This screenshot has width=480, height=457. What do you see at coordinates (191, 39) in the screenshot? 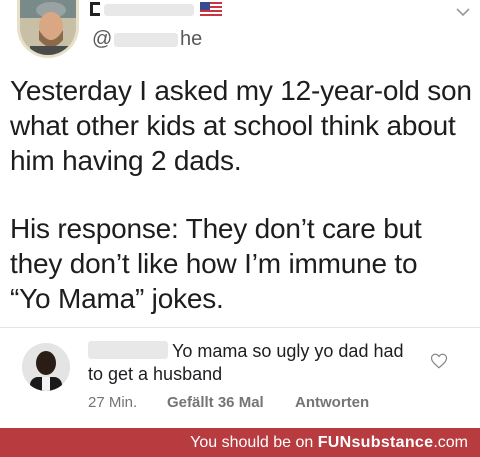
I see `handle-suffix: he` at bounding box center [191, 39].